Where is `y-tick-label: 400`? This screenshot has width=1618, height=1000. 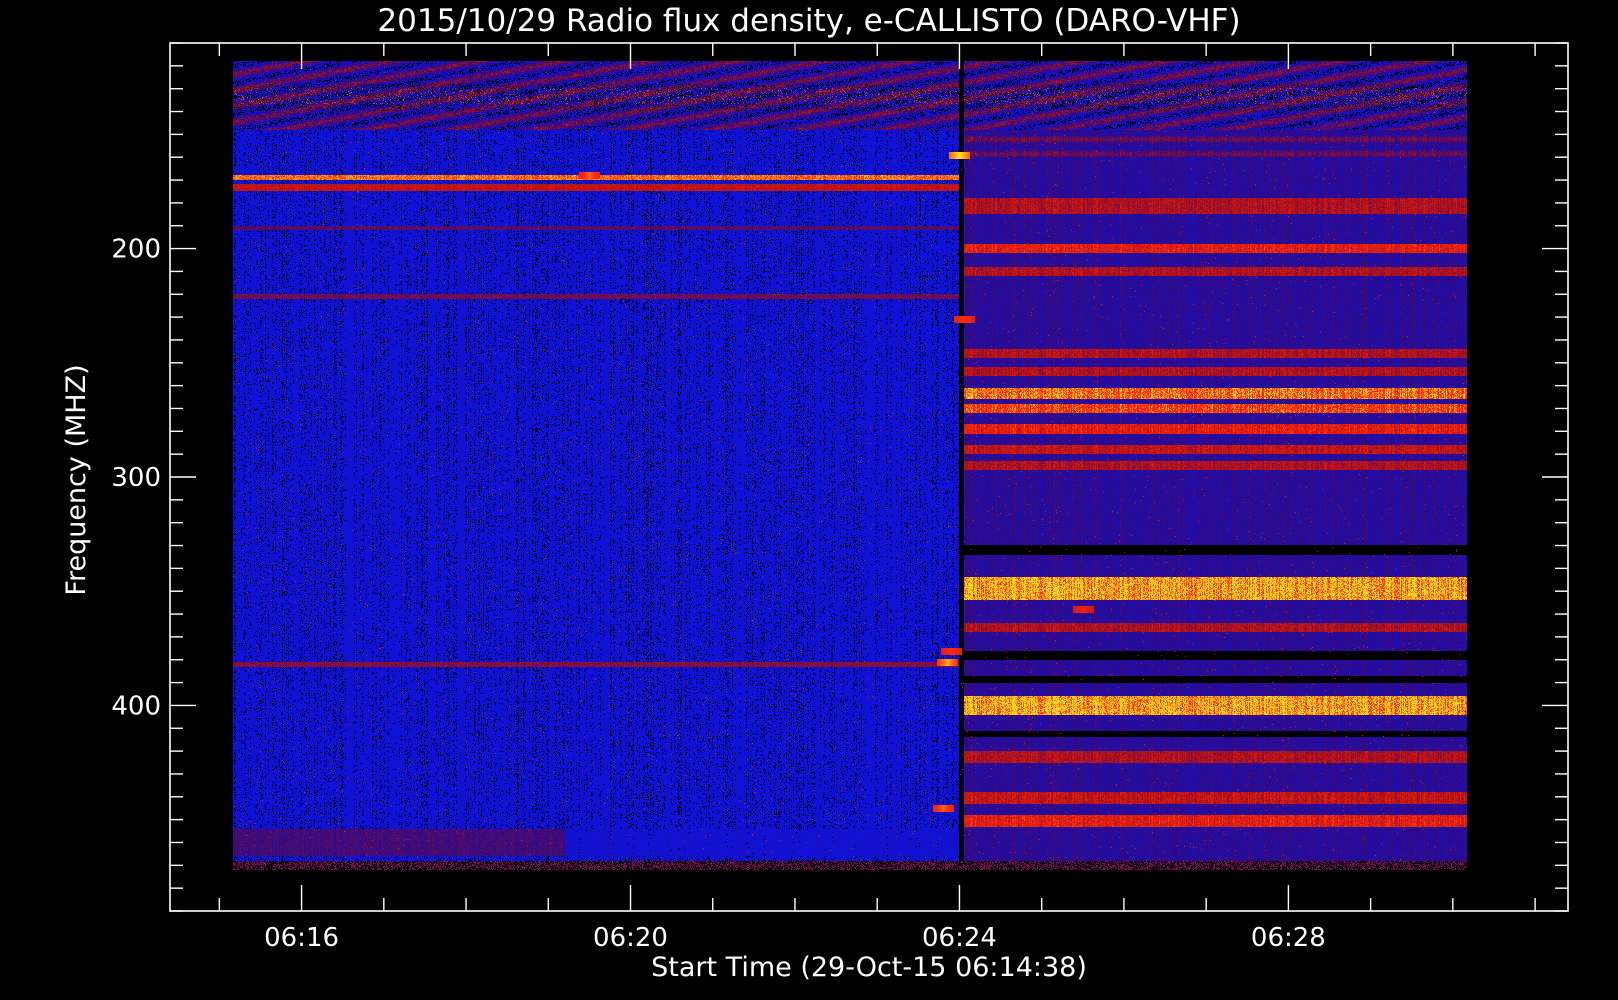
y-tick-label: 400 is located at coordinates (136, 706).